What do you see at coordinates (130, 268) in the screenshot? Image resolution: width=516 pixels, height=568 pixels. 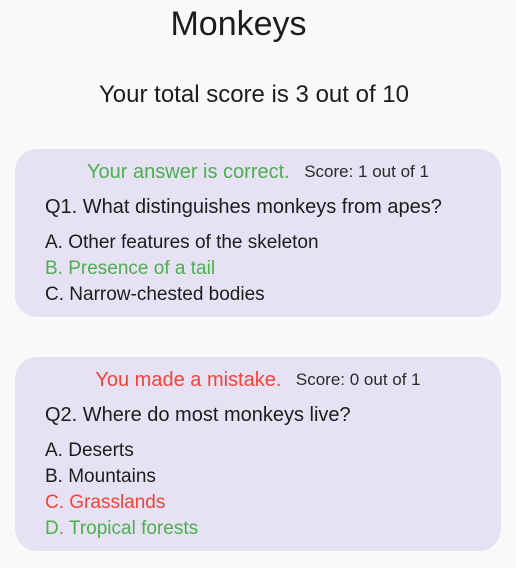 I see `answer-option-correct: B. Presence of a tail` at bounding box center [130, 268].